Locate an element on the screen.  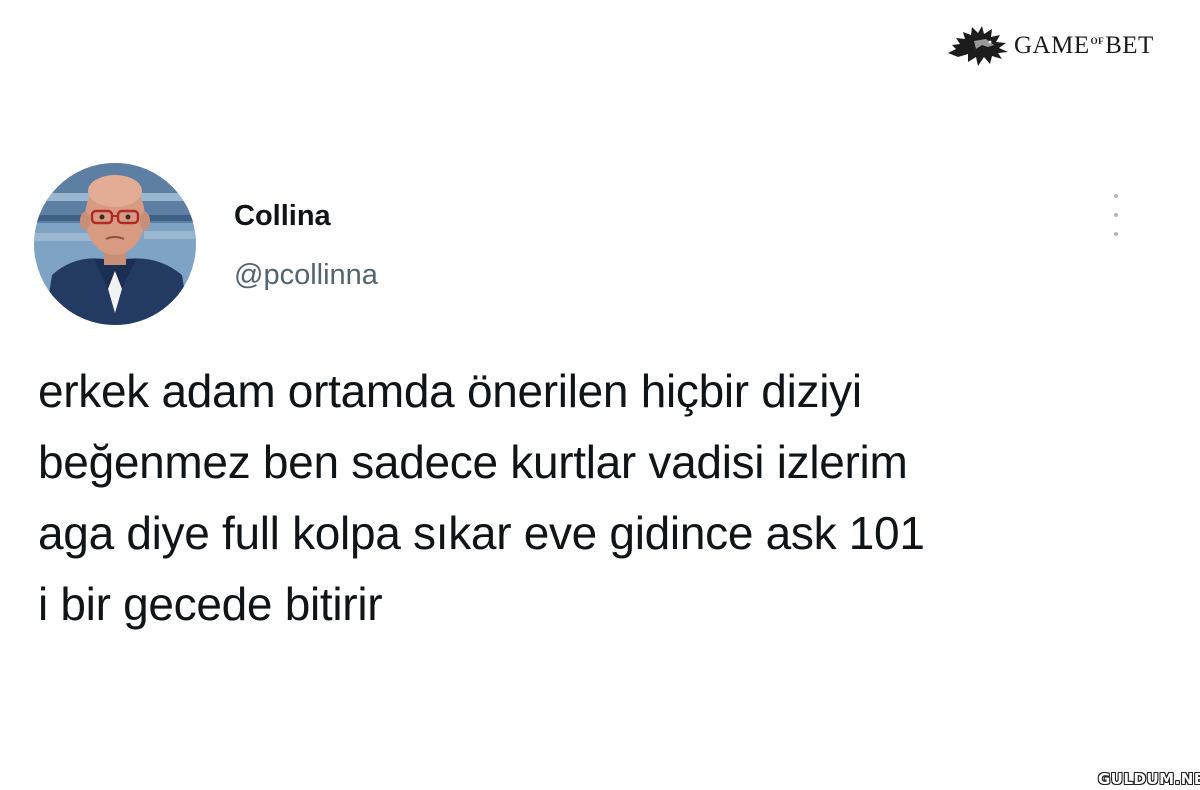
gameofbet-wordmark: GAME OF BET is located at coordinates (1084, 46).